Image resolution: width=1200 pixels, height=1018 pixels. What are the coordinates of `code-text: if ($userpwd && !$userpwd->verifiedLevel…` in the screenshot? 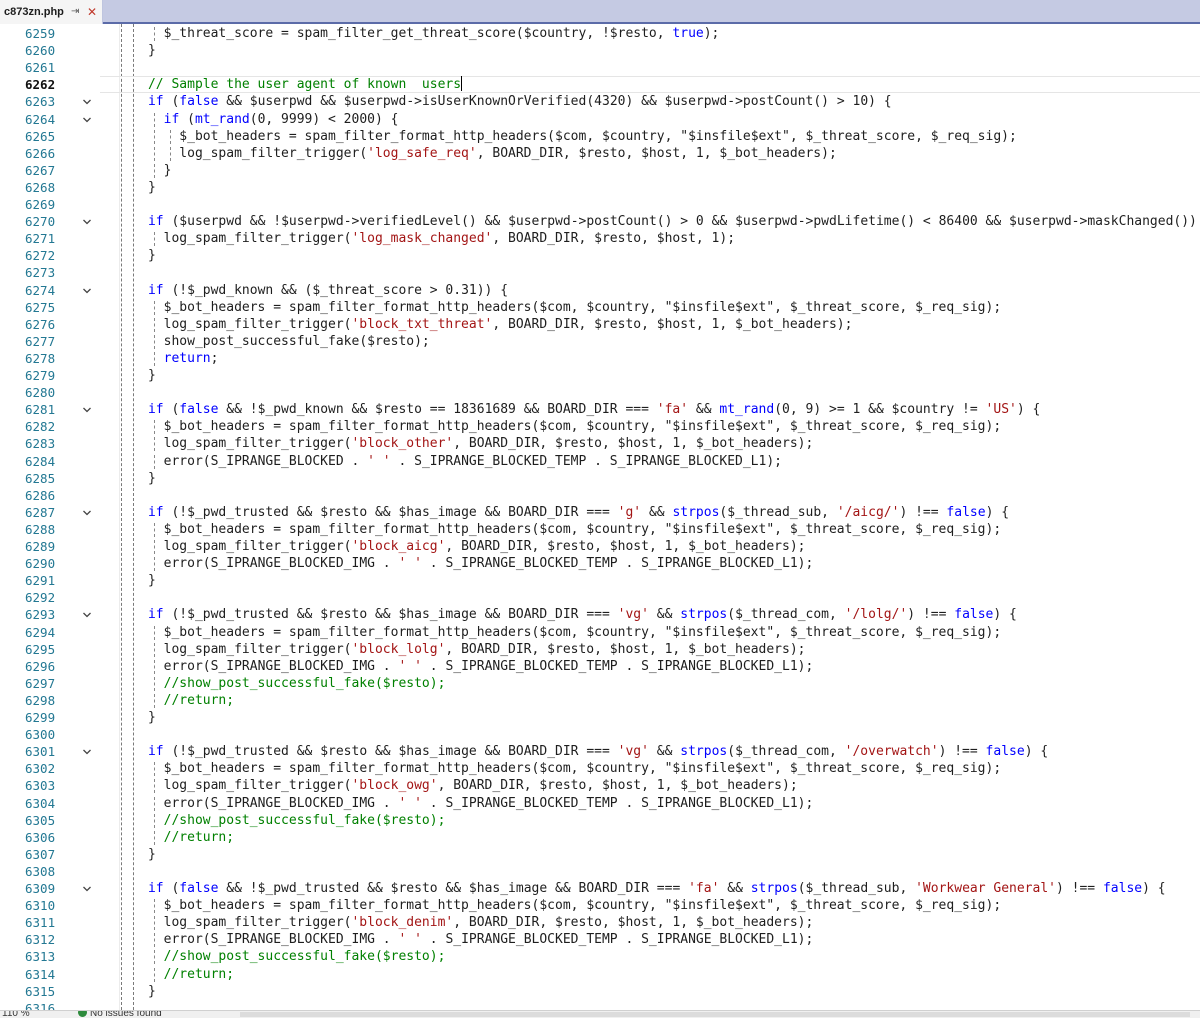 It's located at (666, 221).